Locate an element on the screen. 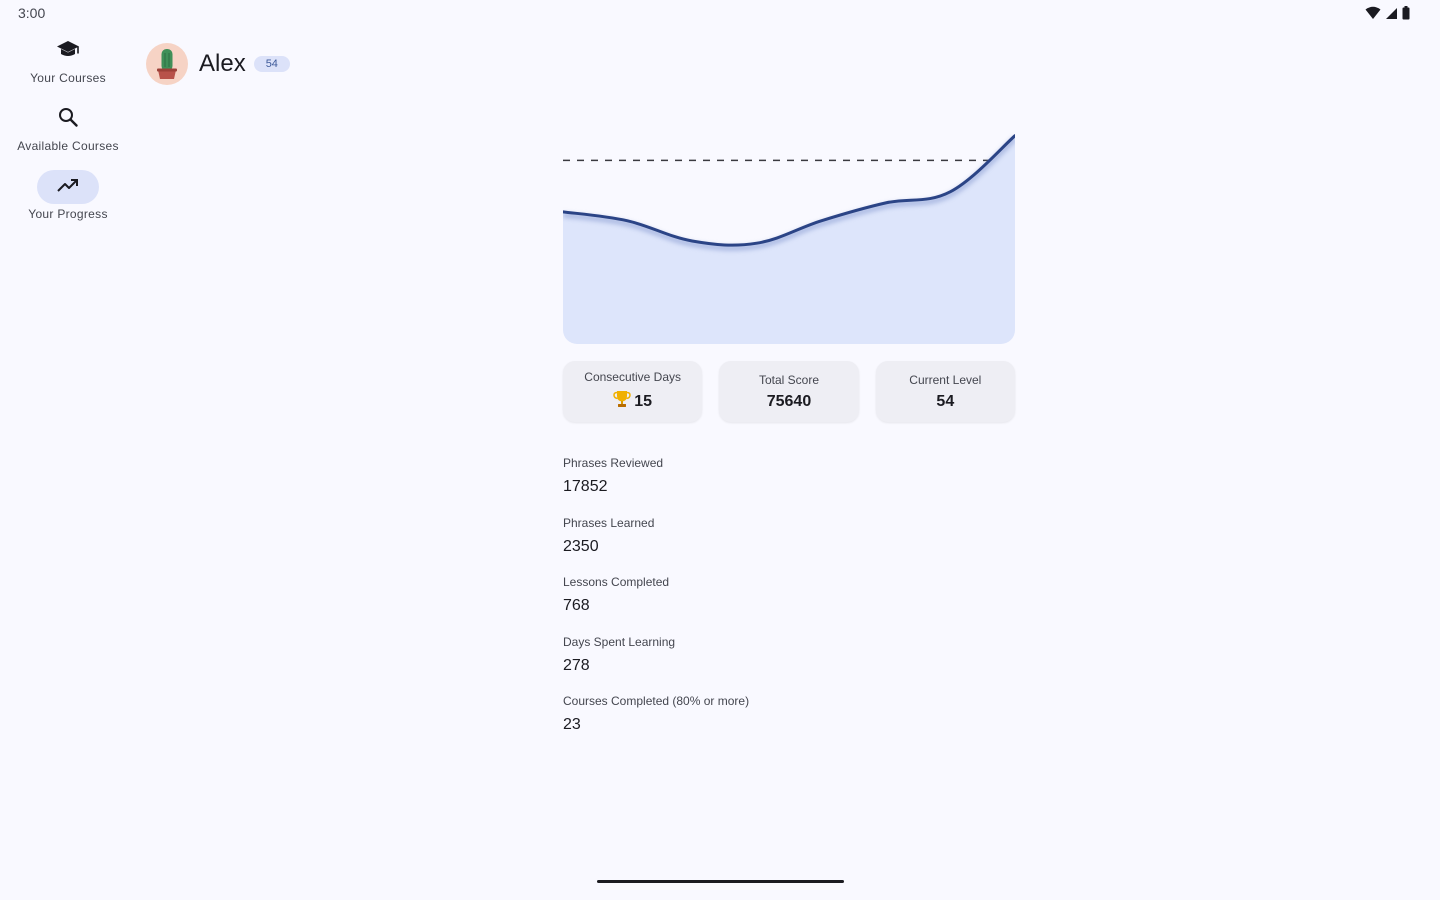  status-time: 3:00 is located at coordinates (32, 13).